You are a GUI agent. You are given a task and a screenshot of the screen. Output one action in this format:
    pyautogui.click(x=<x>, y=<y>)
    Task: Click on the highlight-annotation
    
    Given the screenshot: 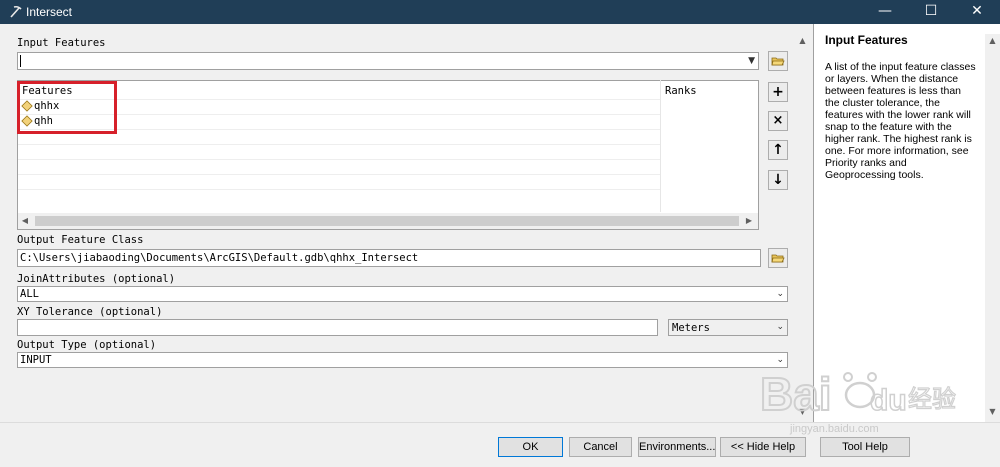 What is the action you would take?
    pyautogui.click(x=67, y=107)
    